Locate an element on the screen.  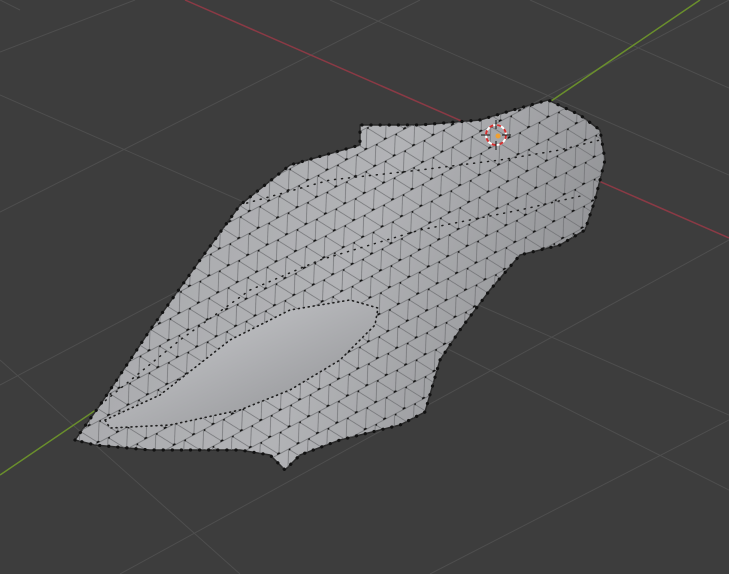
object-origin-icon is located at coordinates (498, 136).